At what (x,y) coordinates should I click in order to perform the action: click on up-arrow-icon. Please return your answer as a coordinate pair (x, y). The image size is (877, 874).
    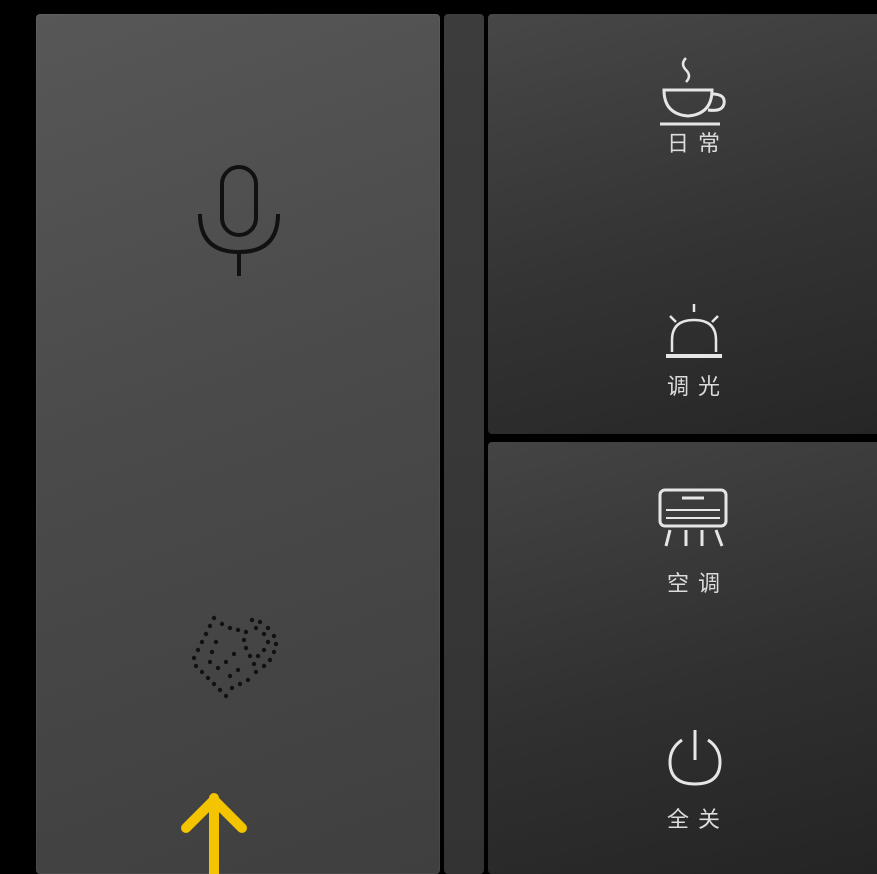
    Looking at the image, I should click on (214, 833).